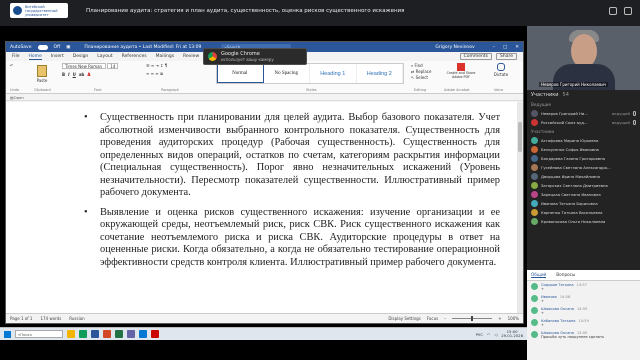  I want to click on justify-icon: ≣, so click(161, 73).